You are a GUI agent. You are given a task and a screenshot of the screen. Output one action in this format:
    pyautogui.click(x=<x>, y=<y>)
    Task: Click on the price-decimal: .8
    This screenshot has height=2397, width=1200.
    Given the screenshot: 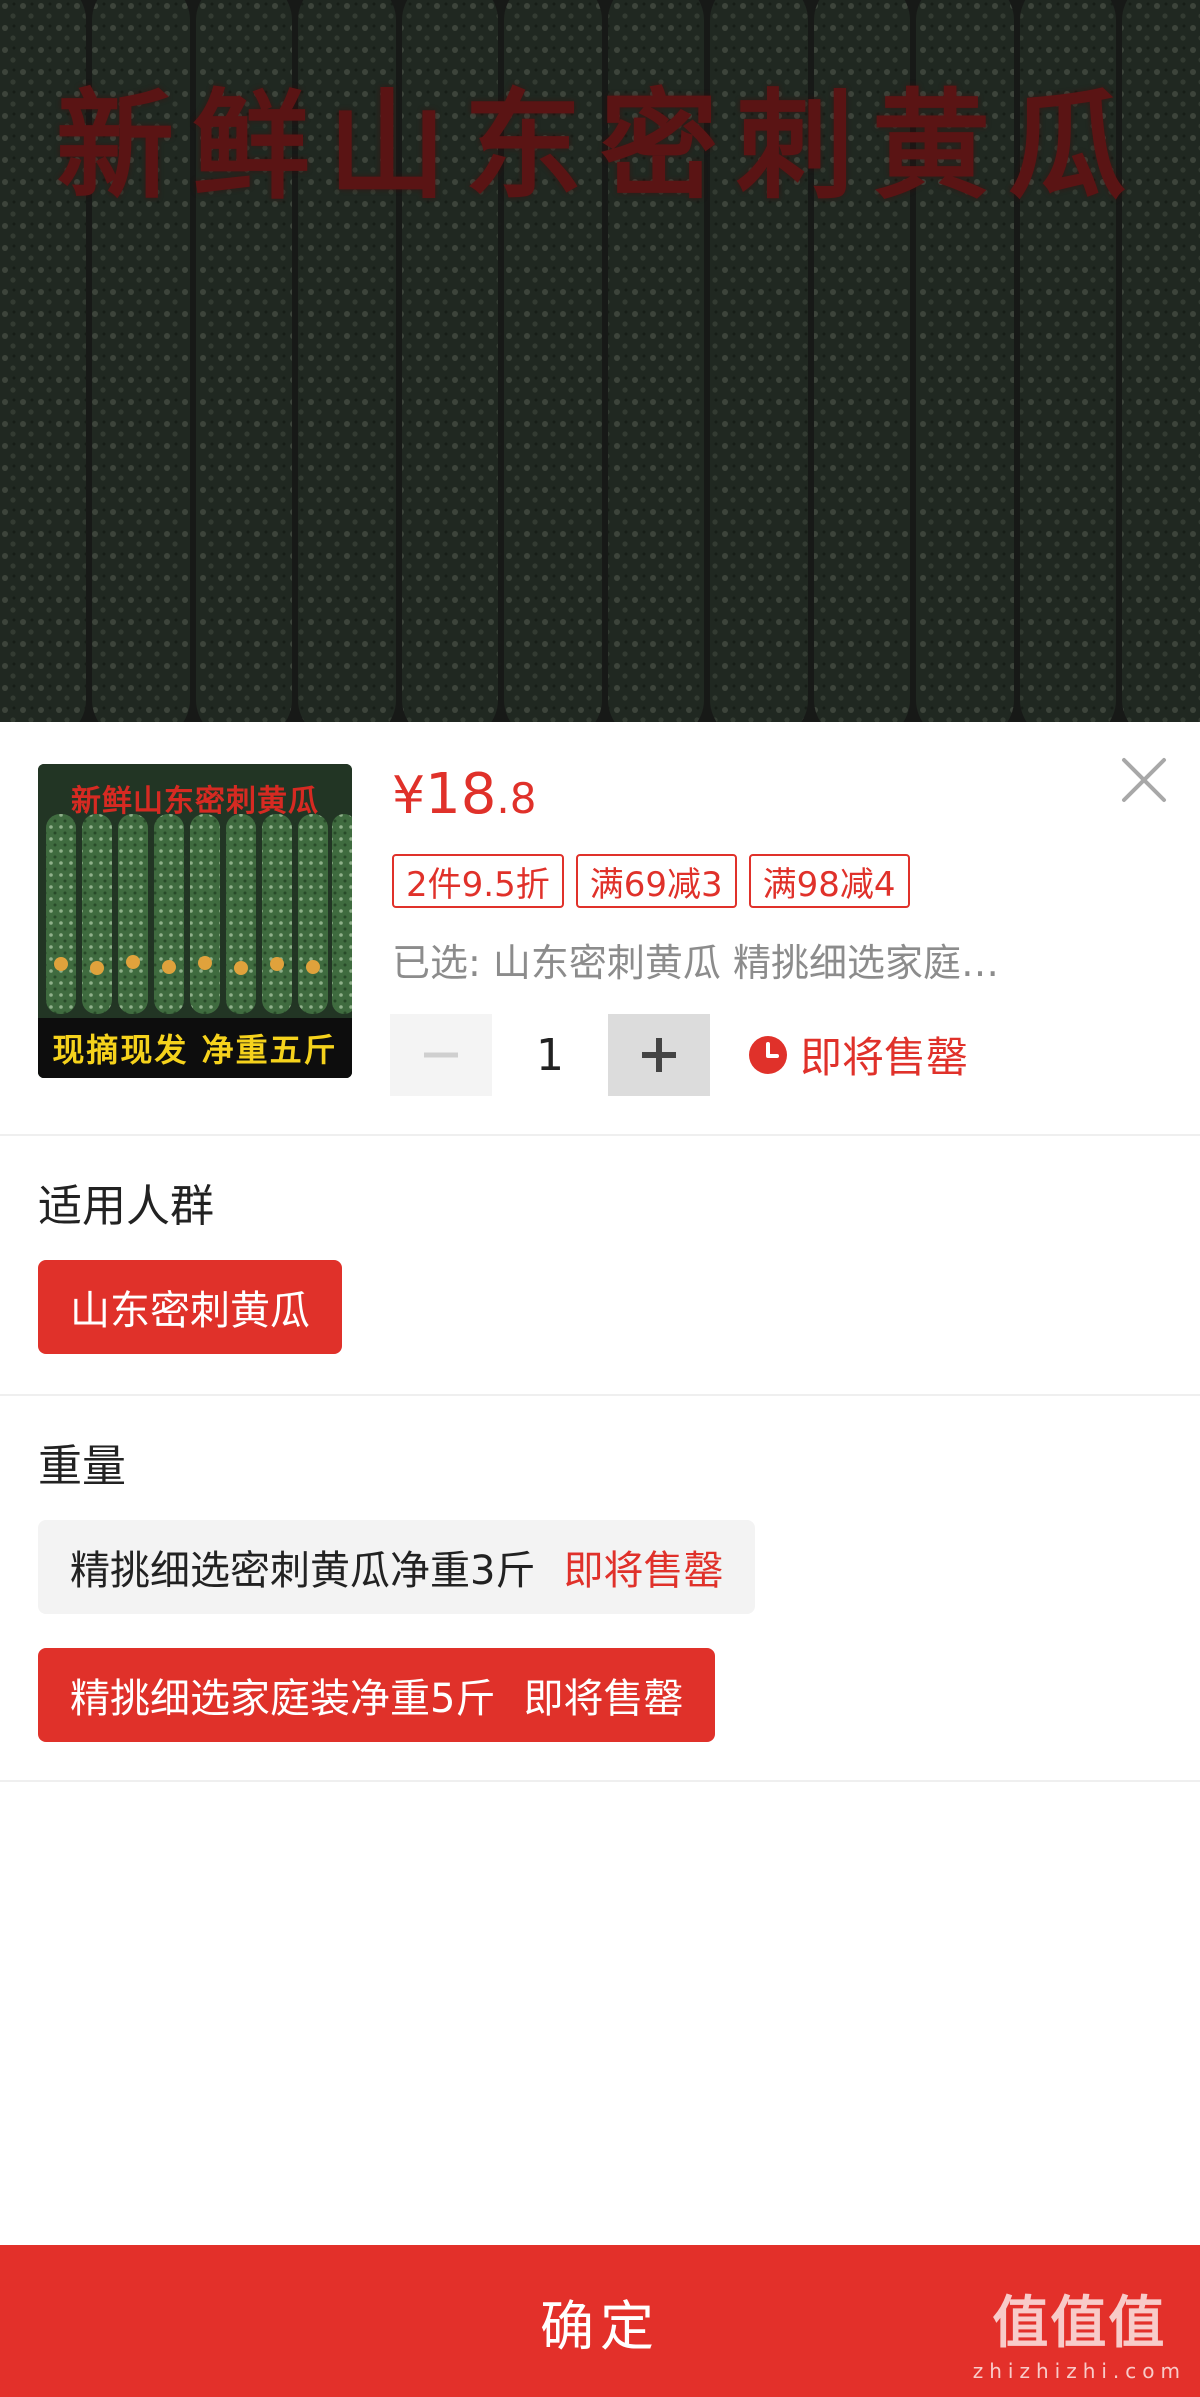 What is the action you would take?
    pyautogui.click(x=516, y=798)
    